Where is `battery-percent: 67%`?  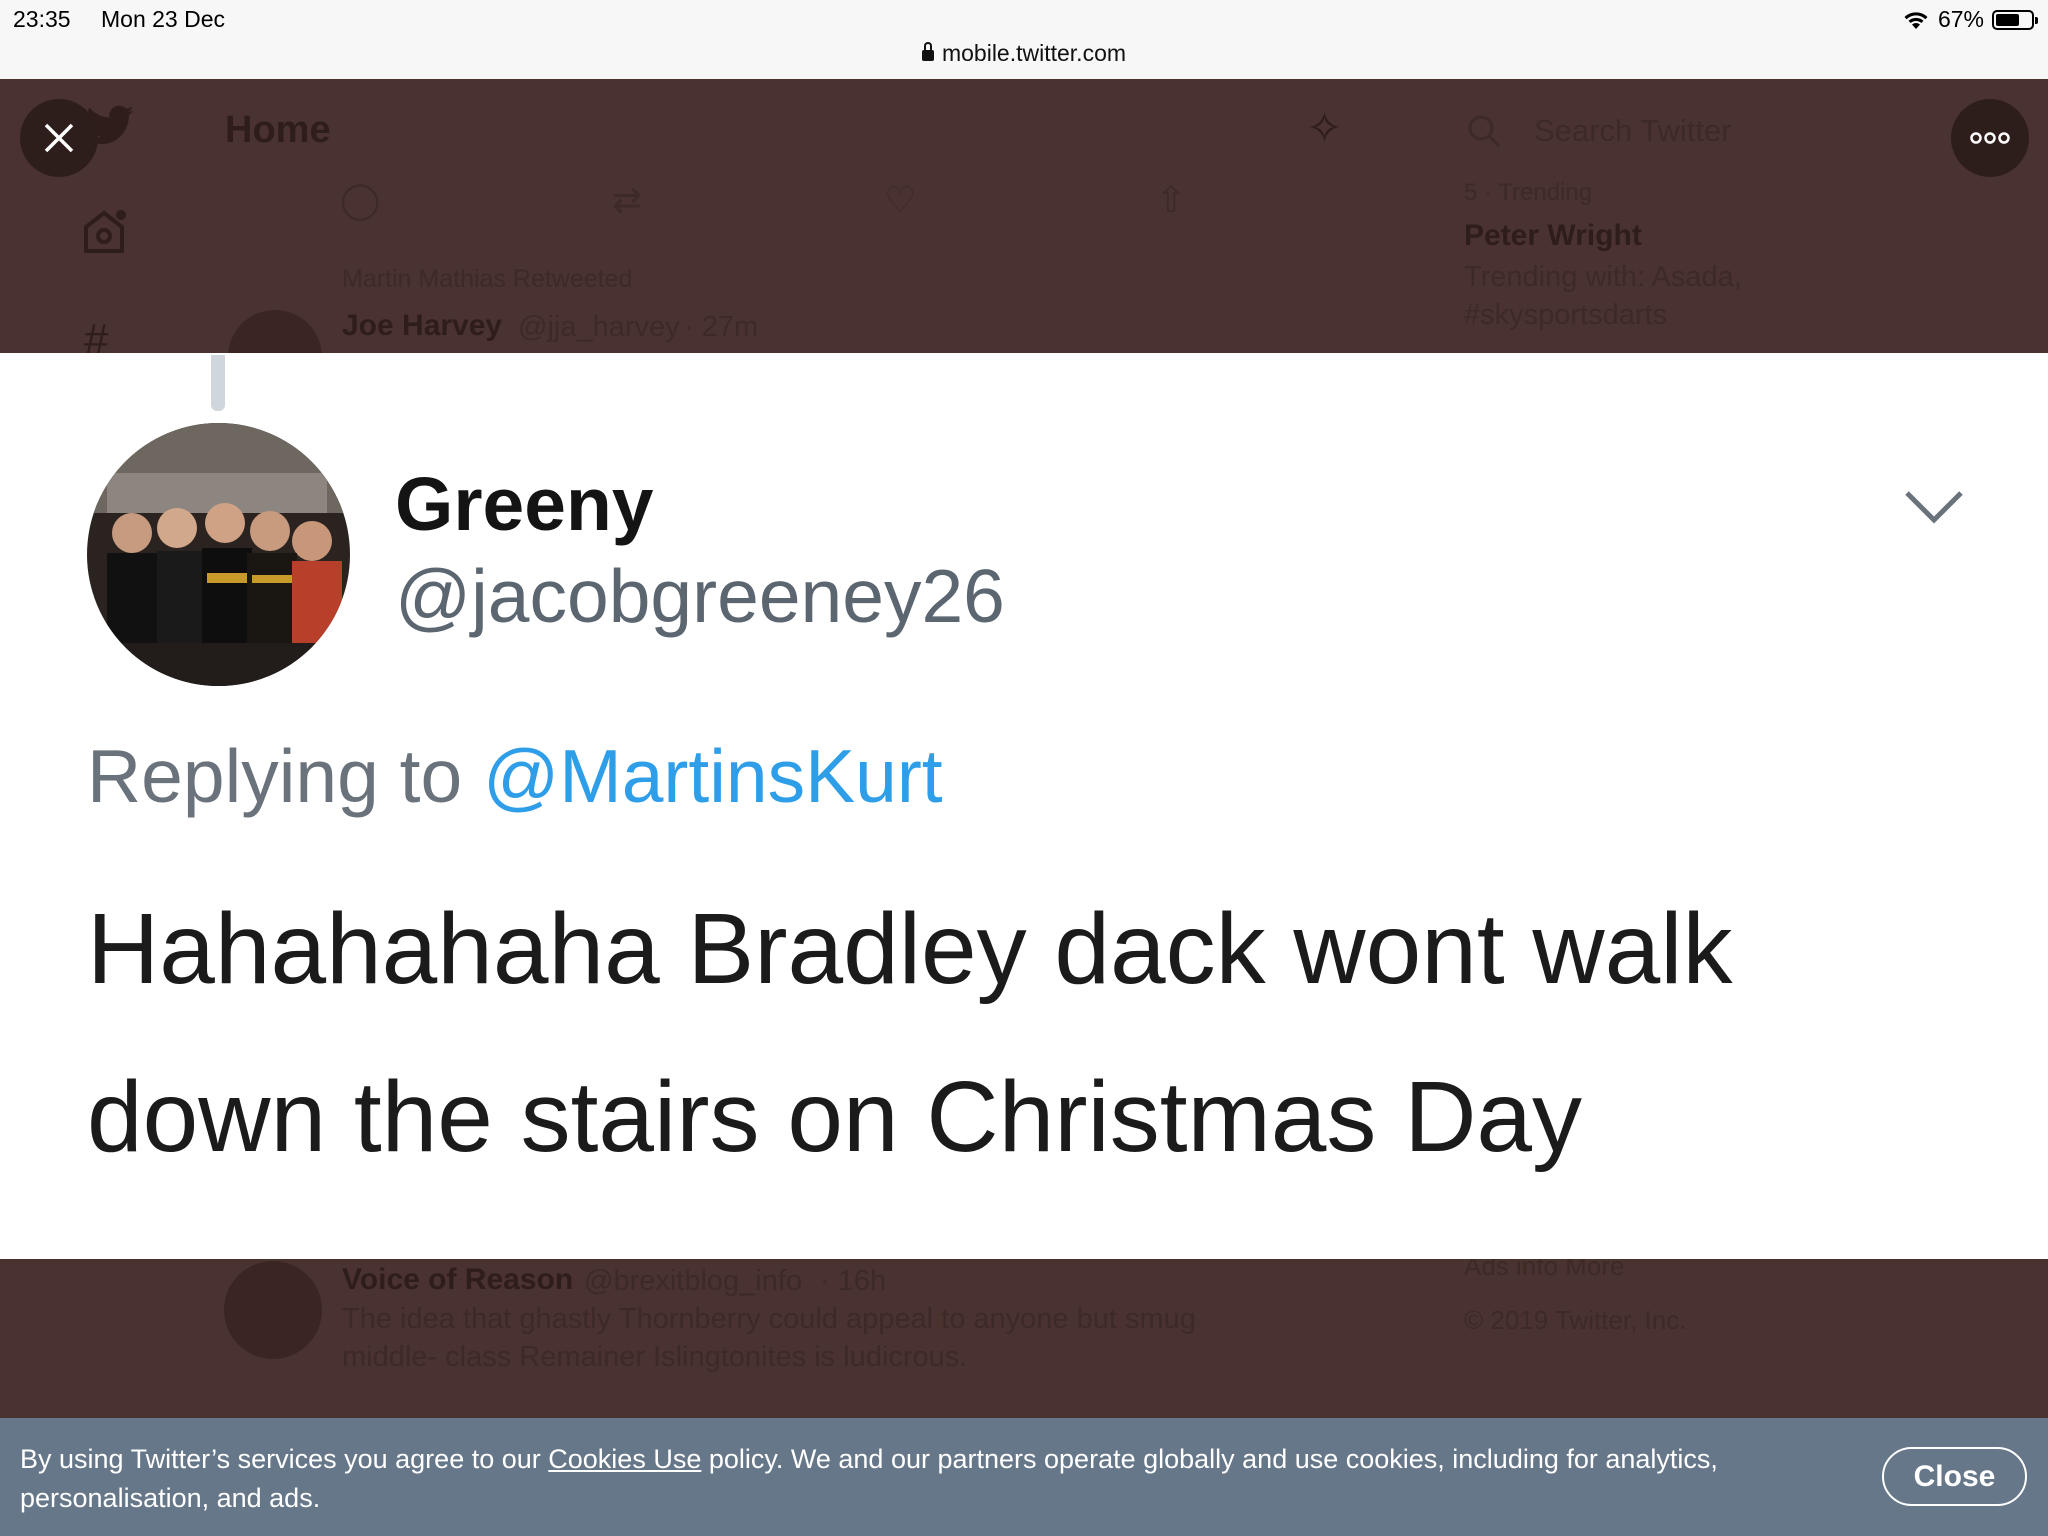
battery-percent: 67% is located at coordinates (1960, 19).